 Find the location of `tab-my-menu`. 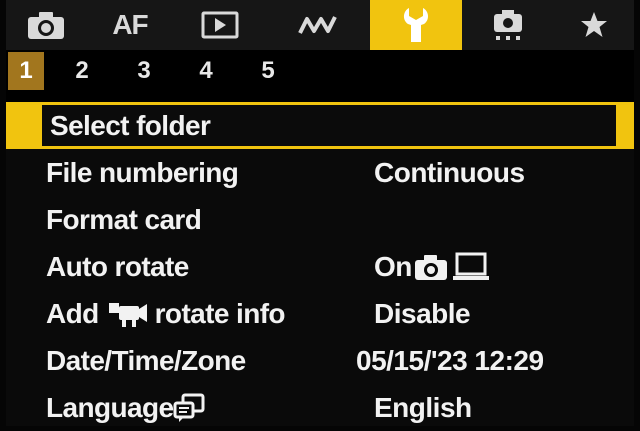

tab-my-menu is located at coordinates (594, 25).